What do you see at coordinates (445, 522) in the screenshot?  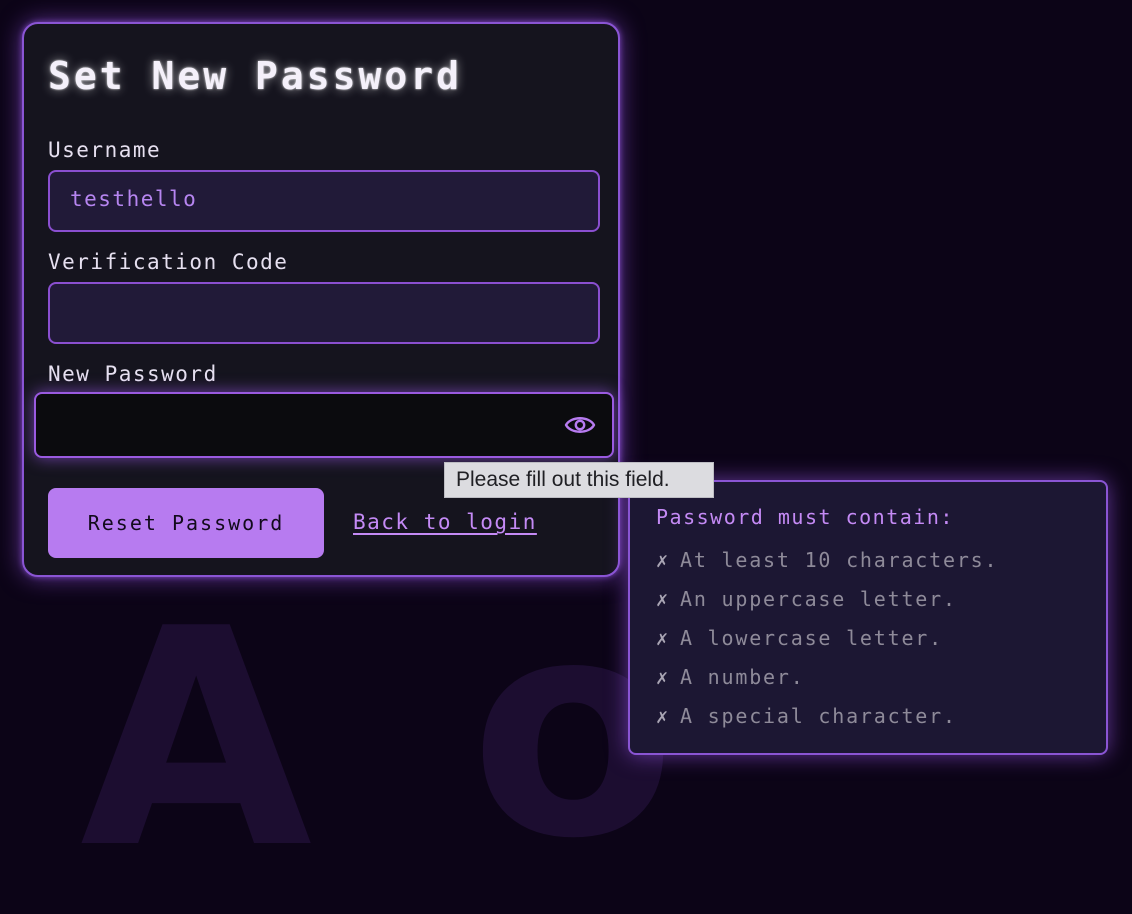 I see `back-to-login-link: Back to login` at bounding box center [445, 522].